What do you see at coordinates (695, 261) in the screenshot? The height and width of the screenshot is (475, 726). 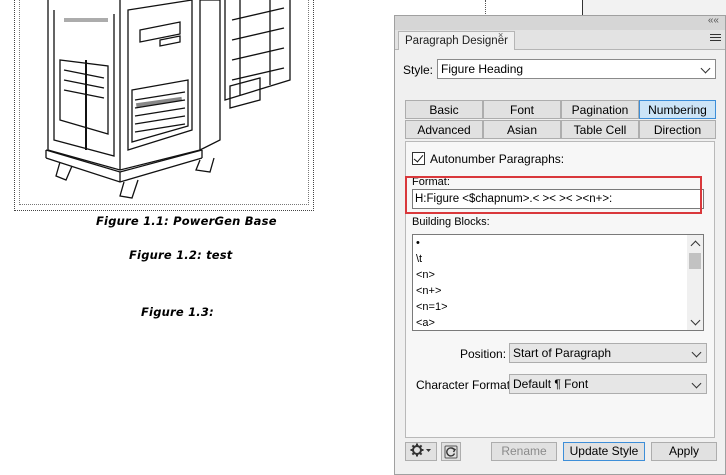 I see `scroll-thumb` at bounding box center [695, 261].